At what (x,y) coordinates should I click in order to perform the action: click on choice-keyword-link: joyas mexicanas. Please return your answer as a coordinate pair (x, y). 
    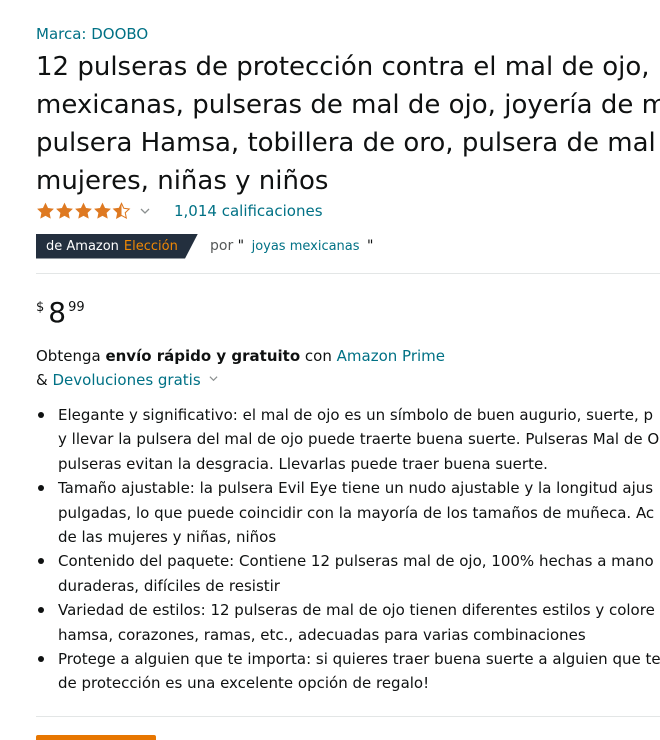
    Looking at the image, I should click on (306, 246).